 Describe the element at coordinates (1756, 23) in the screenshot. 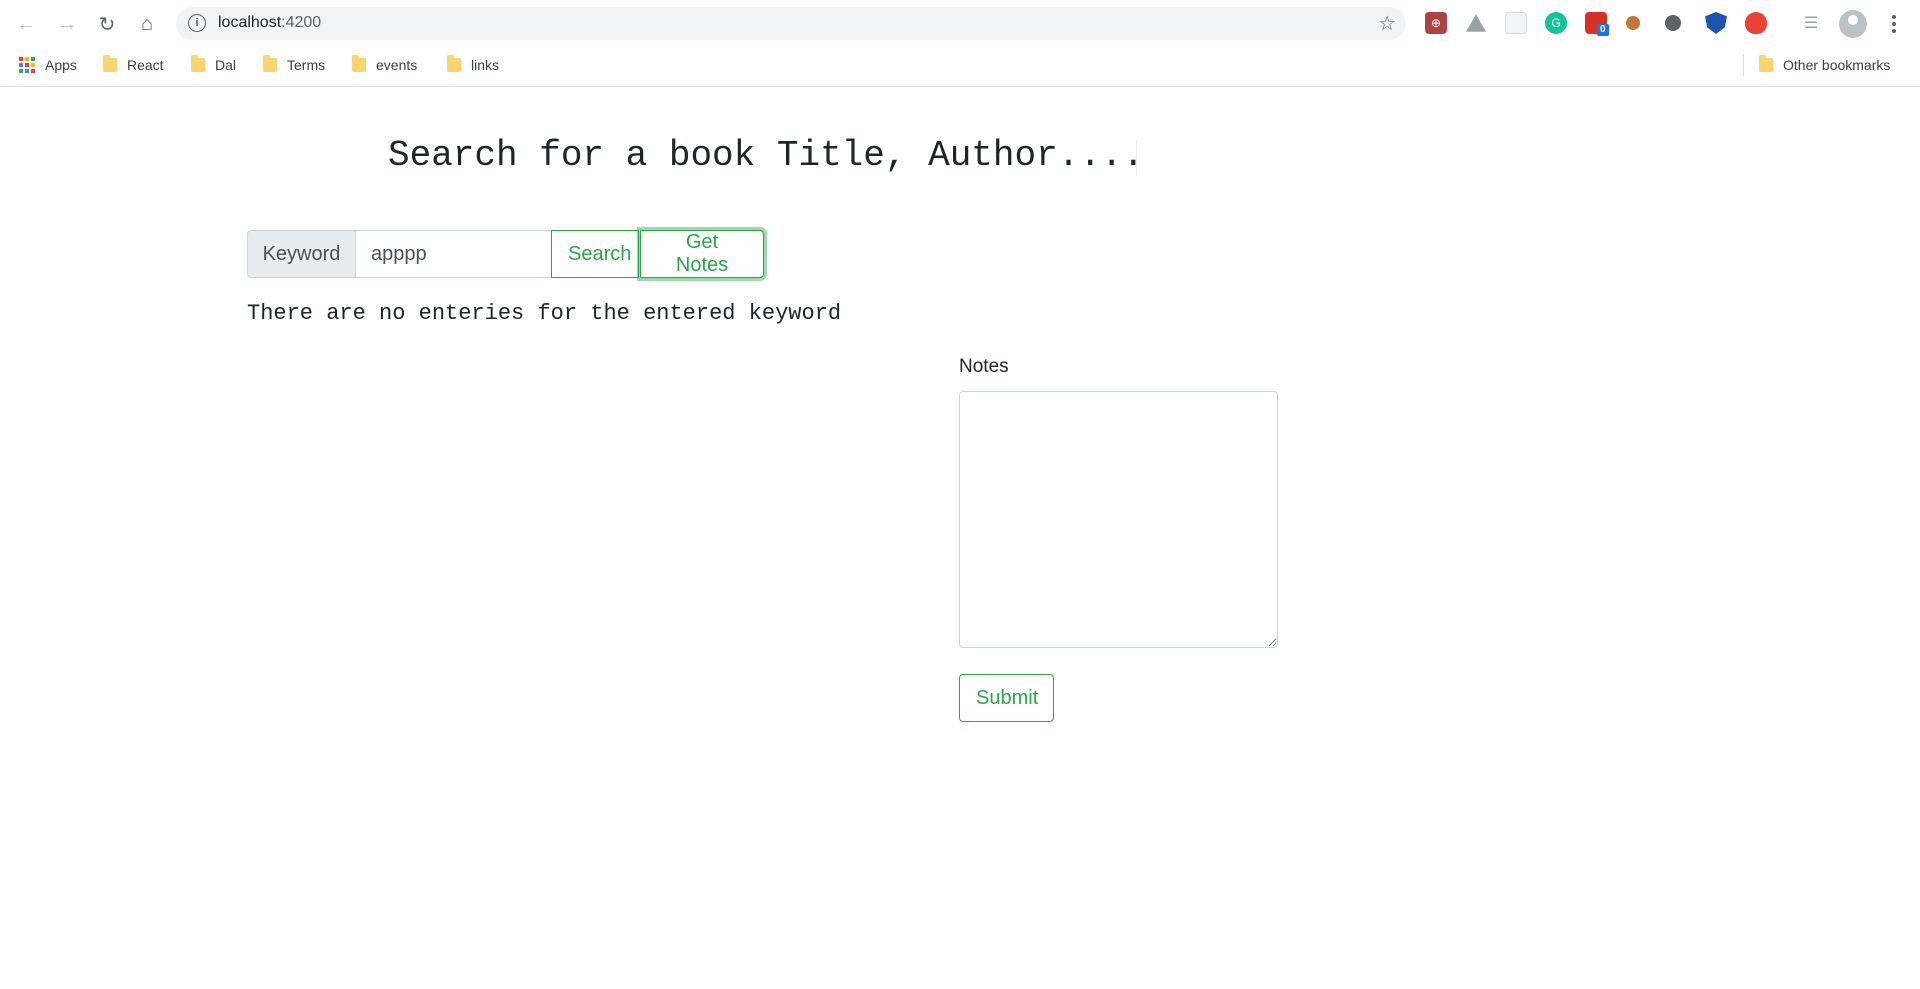

I see `fire-extension-icon` at that location.